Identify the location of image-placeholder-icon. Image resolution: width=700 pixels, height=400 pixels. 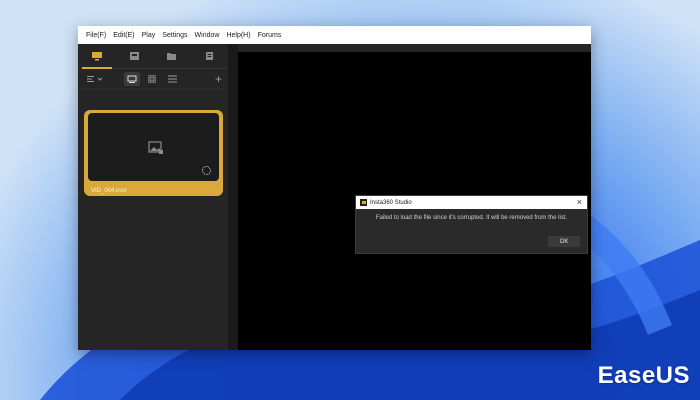
(155, 147).